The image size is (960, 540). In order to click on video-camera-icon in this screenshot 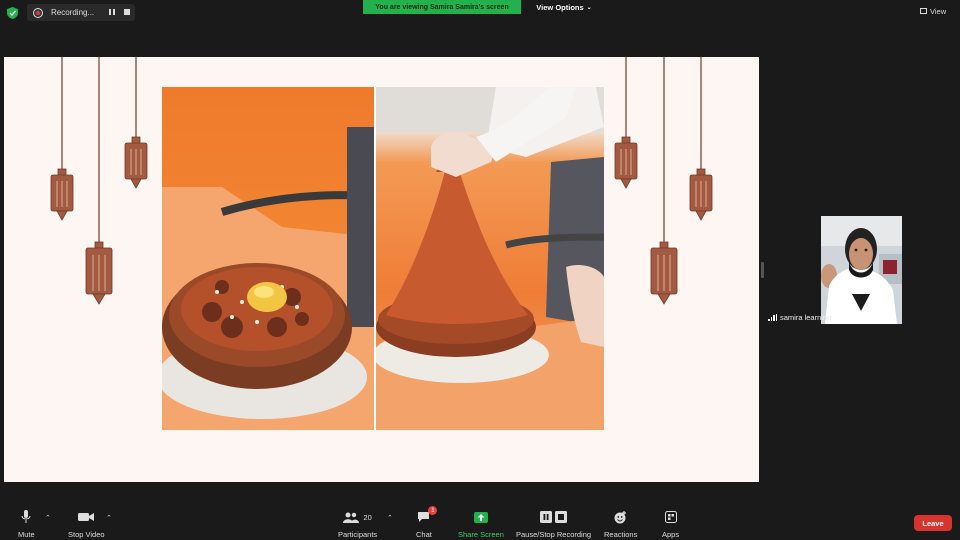, I will do `click(86, 517)`.